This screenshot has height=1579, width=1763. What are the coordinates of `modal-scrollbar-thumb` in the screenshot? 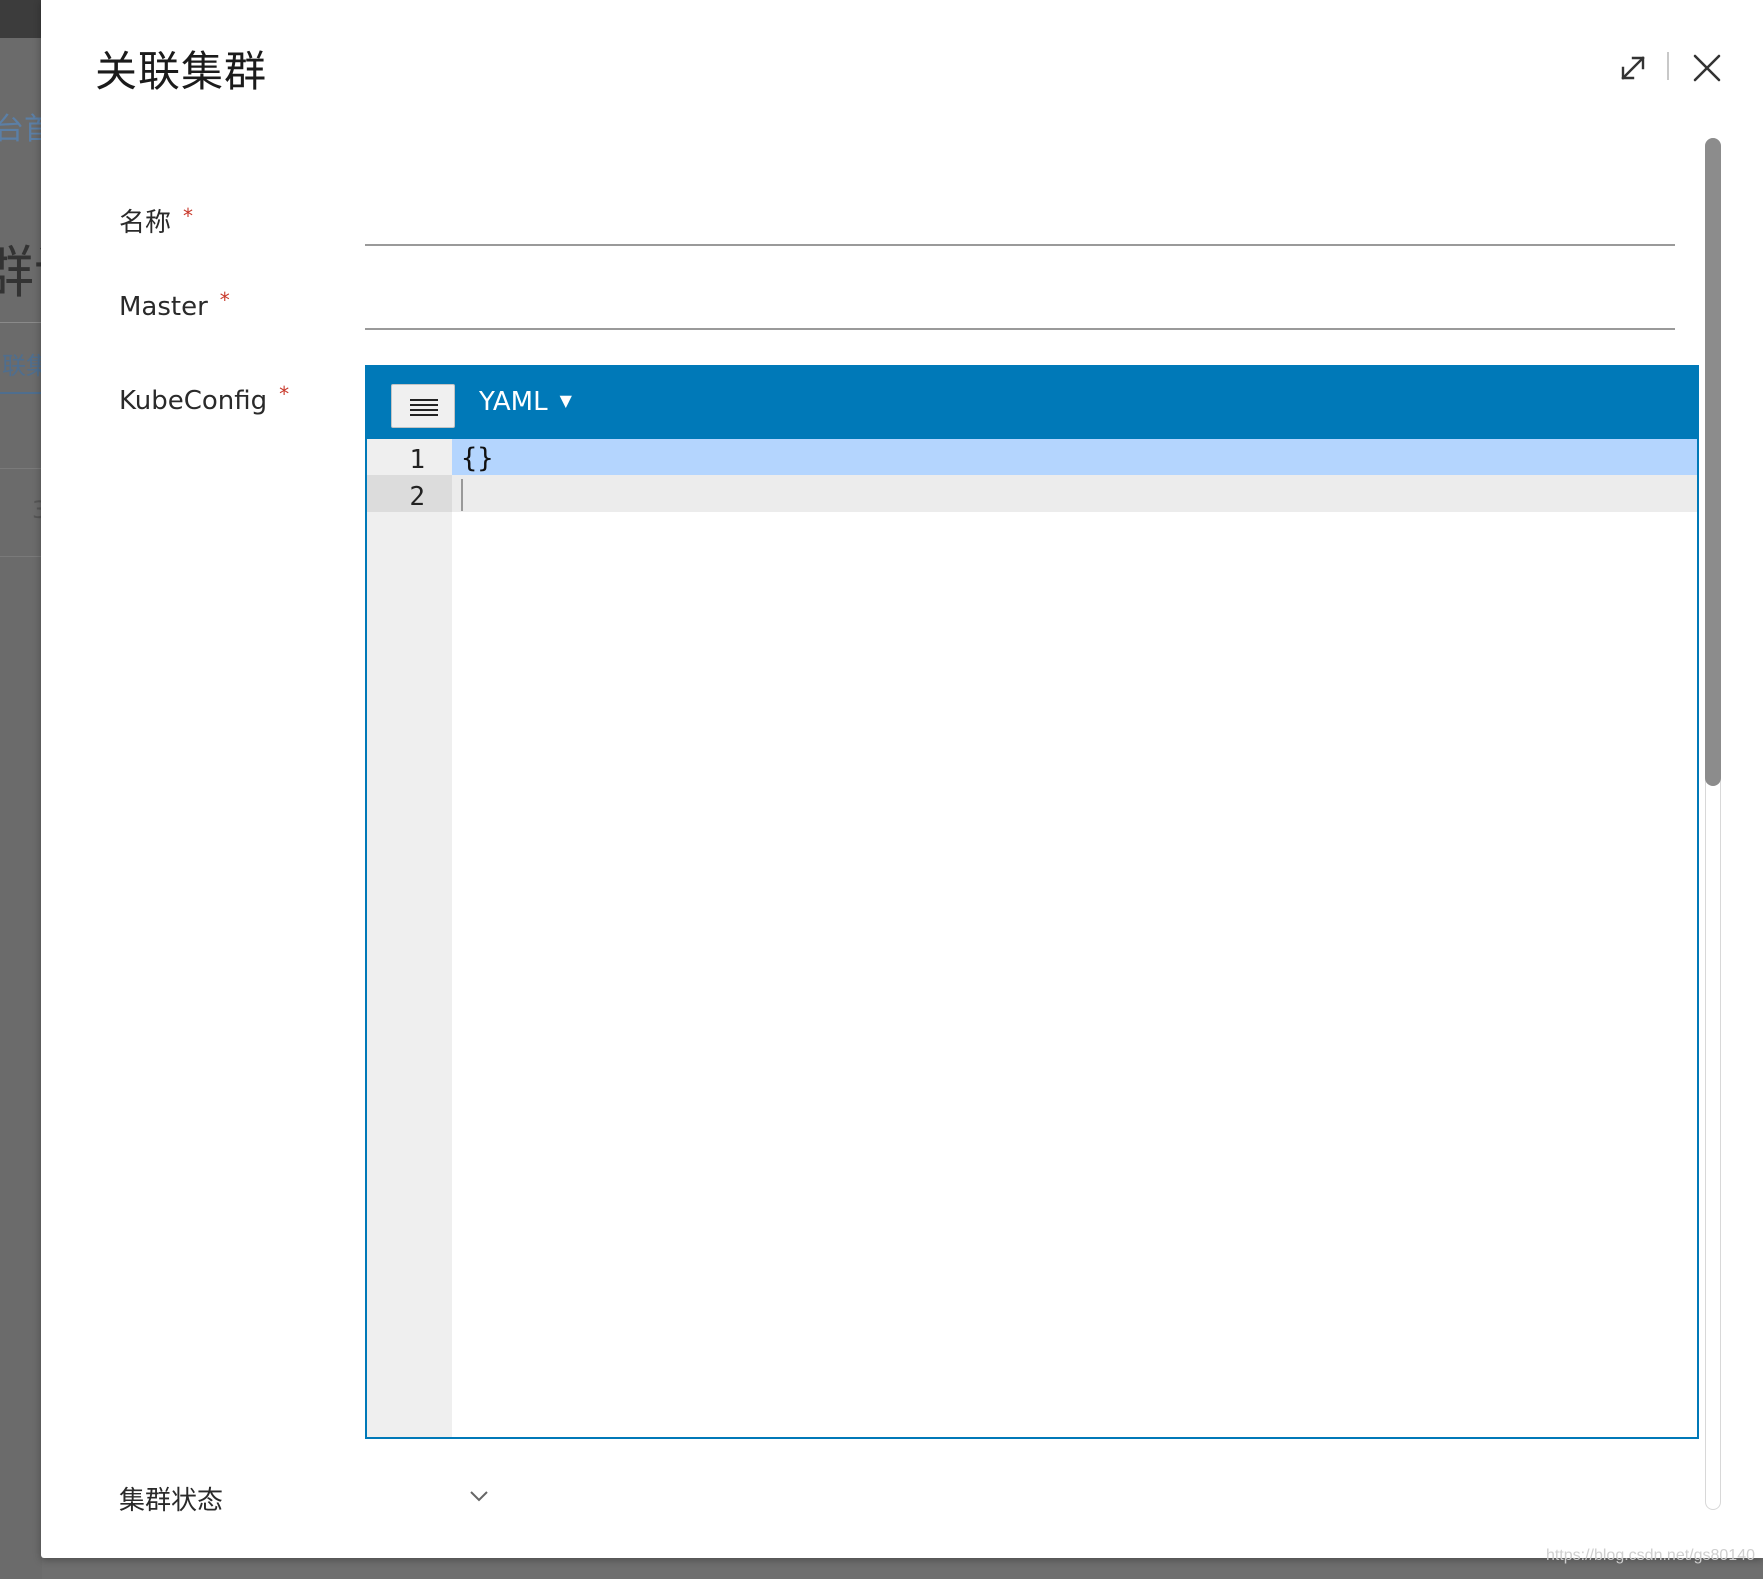 It's located at (1713, 462).